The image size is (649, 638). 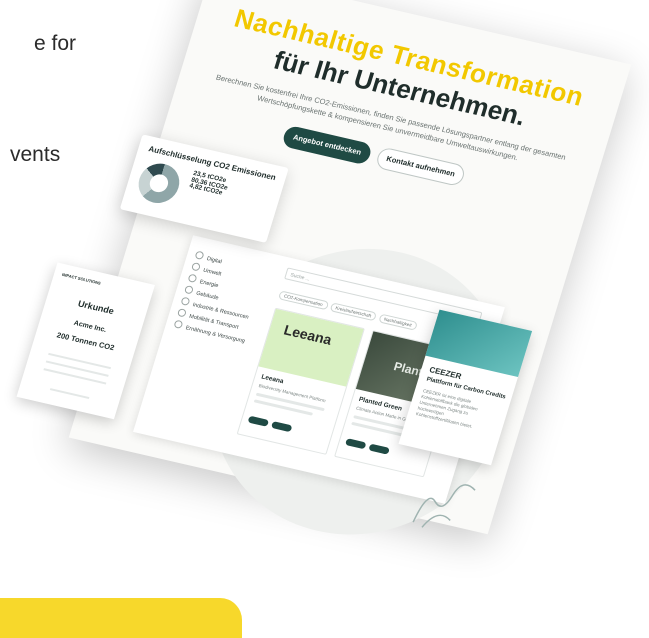 What do you see at coordinates (397, 322) in the screenshot?
I see `category-chip: Nachhaltigkeit` at bounding box center [397, 322].